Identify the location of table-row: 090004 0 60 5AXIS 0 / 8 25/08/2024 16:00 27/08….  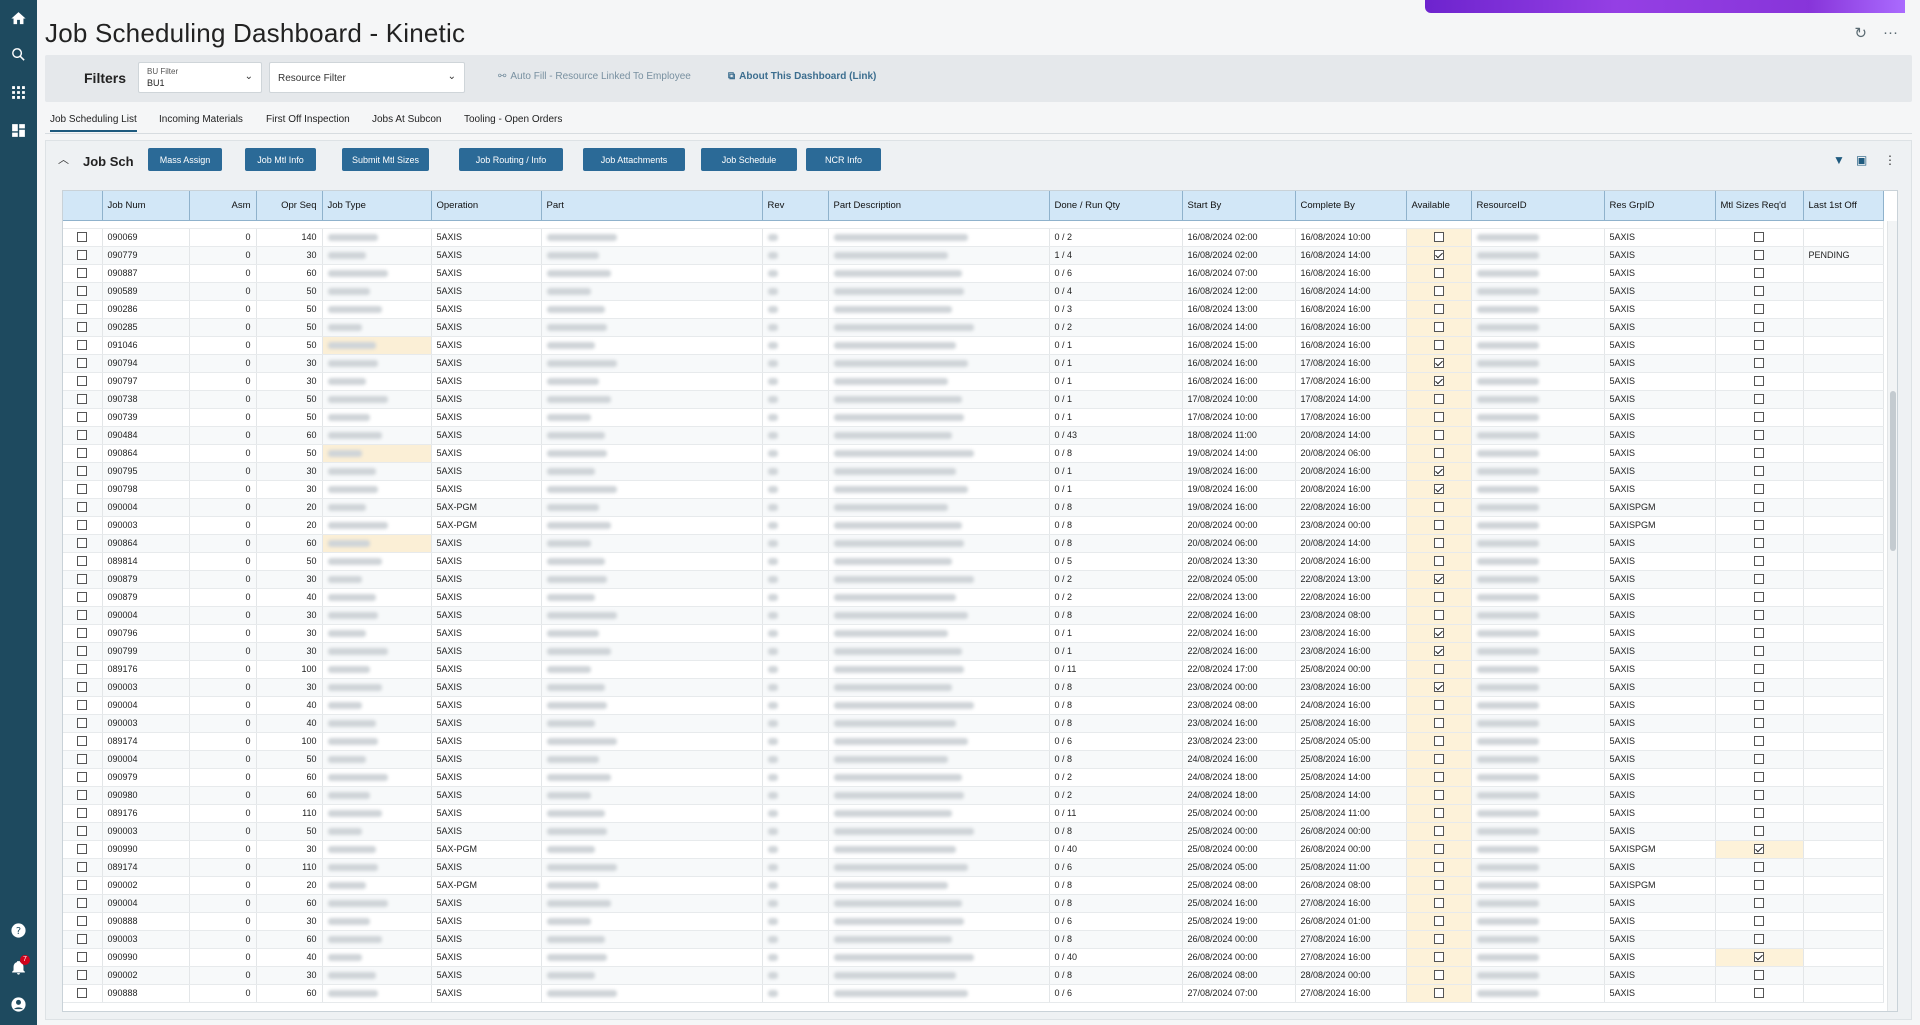
(973, 903).